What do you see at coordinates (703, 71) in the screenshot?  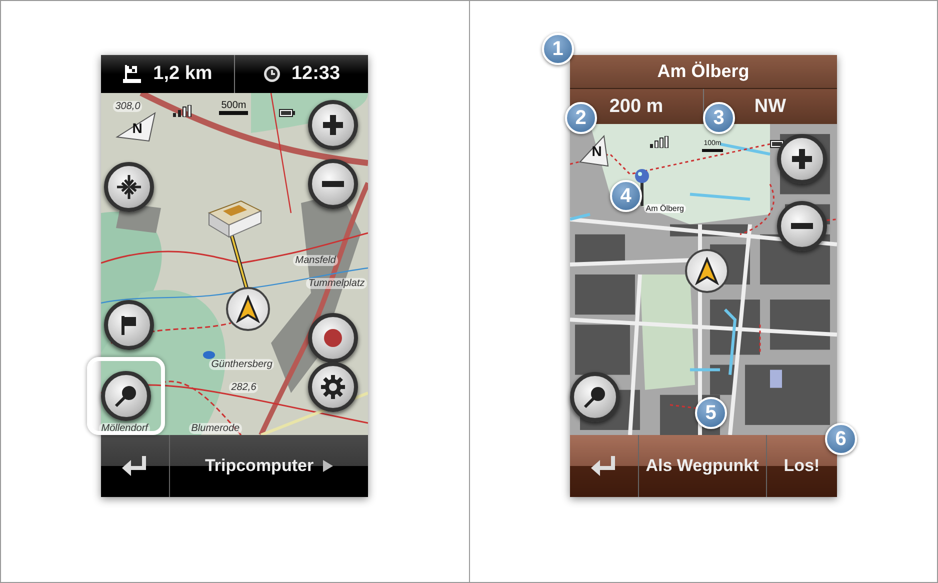 I see `place-title: Am Ölberg` at bounding box center [703, 71].